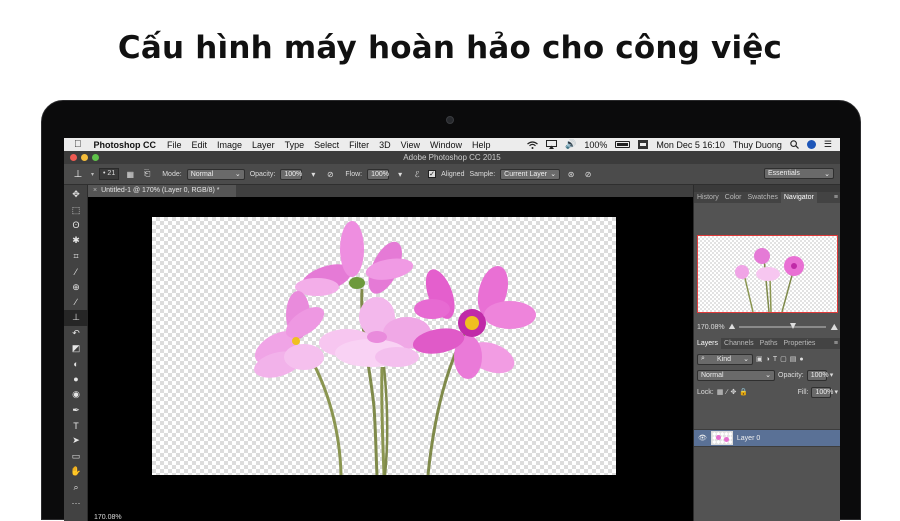 The image size is (900, 521). What do you see at coordinates (410, 145) in the screenshot?
I see `menu-view: View` at bounding box center [410, 145].